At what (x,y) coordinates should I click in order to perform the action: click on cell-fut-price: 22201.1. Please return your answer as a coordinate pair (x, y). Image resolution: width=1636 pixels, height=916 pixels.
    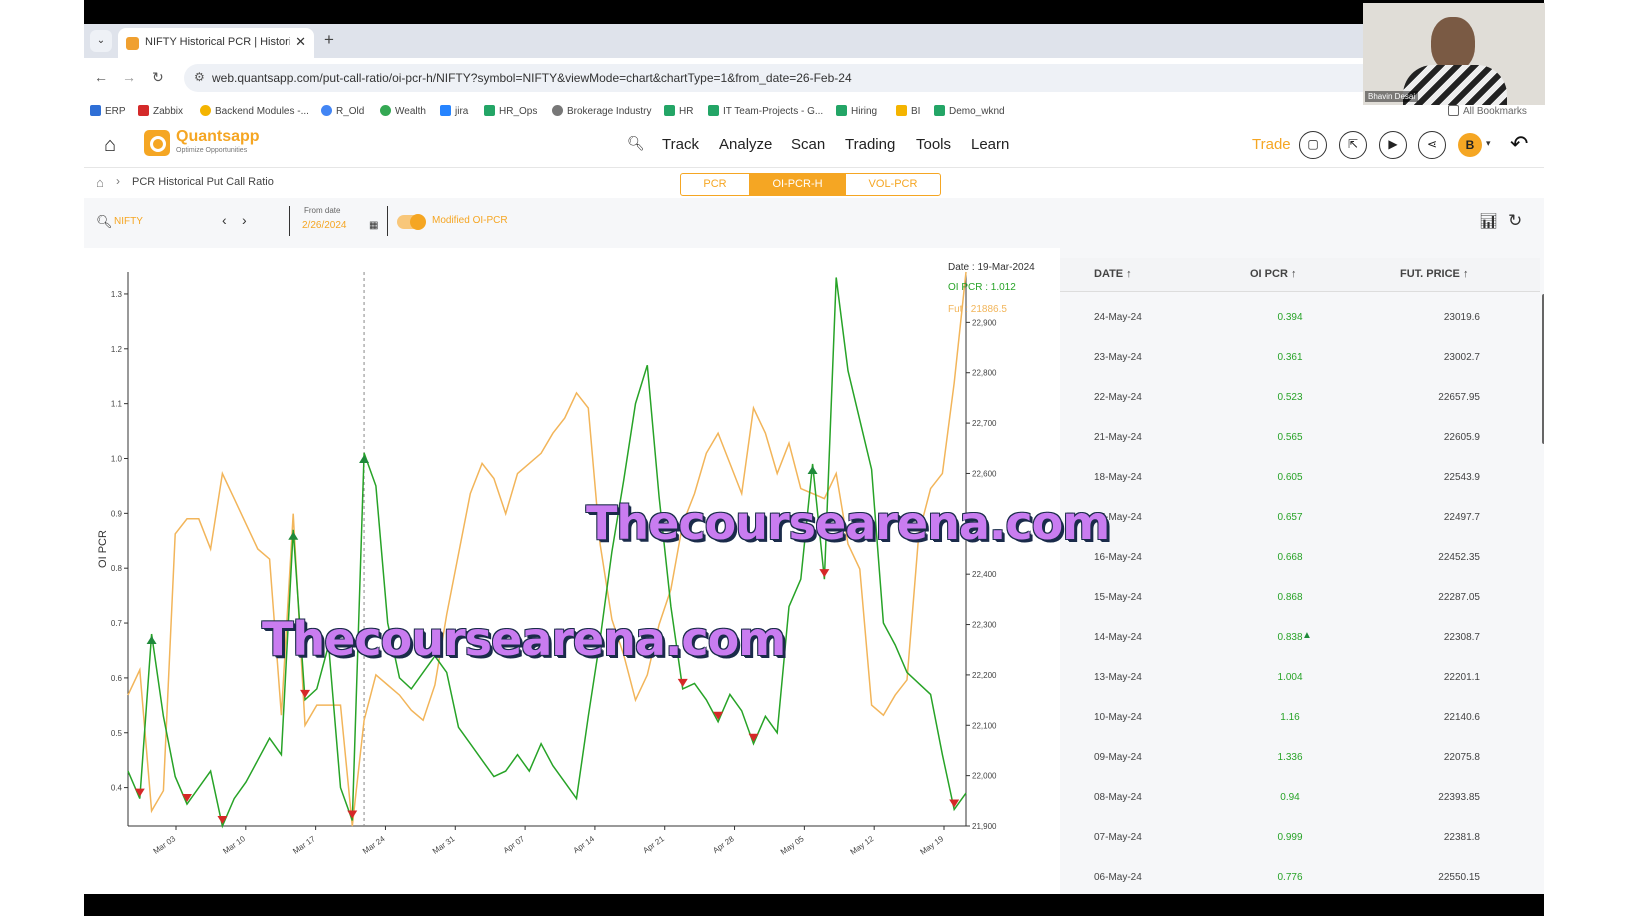
    Looking at the image, I should click on (1461, 677).